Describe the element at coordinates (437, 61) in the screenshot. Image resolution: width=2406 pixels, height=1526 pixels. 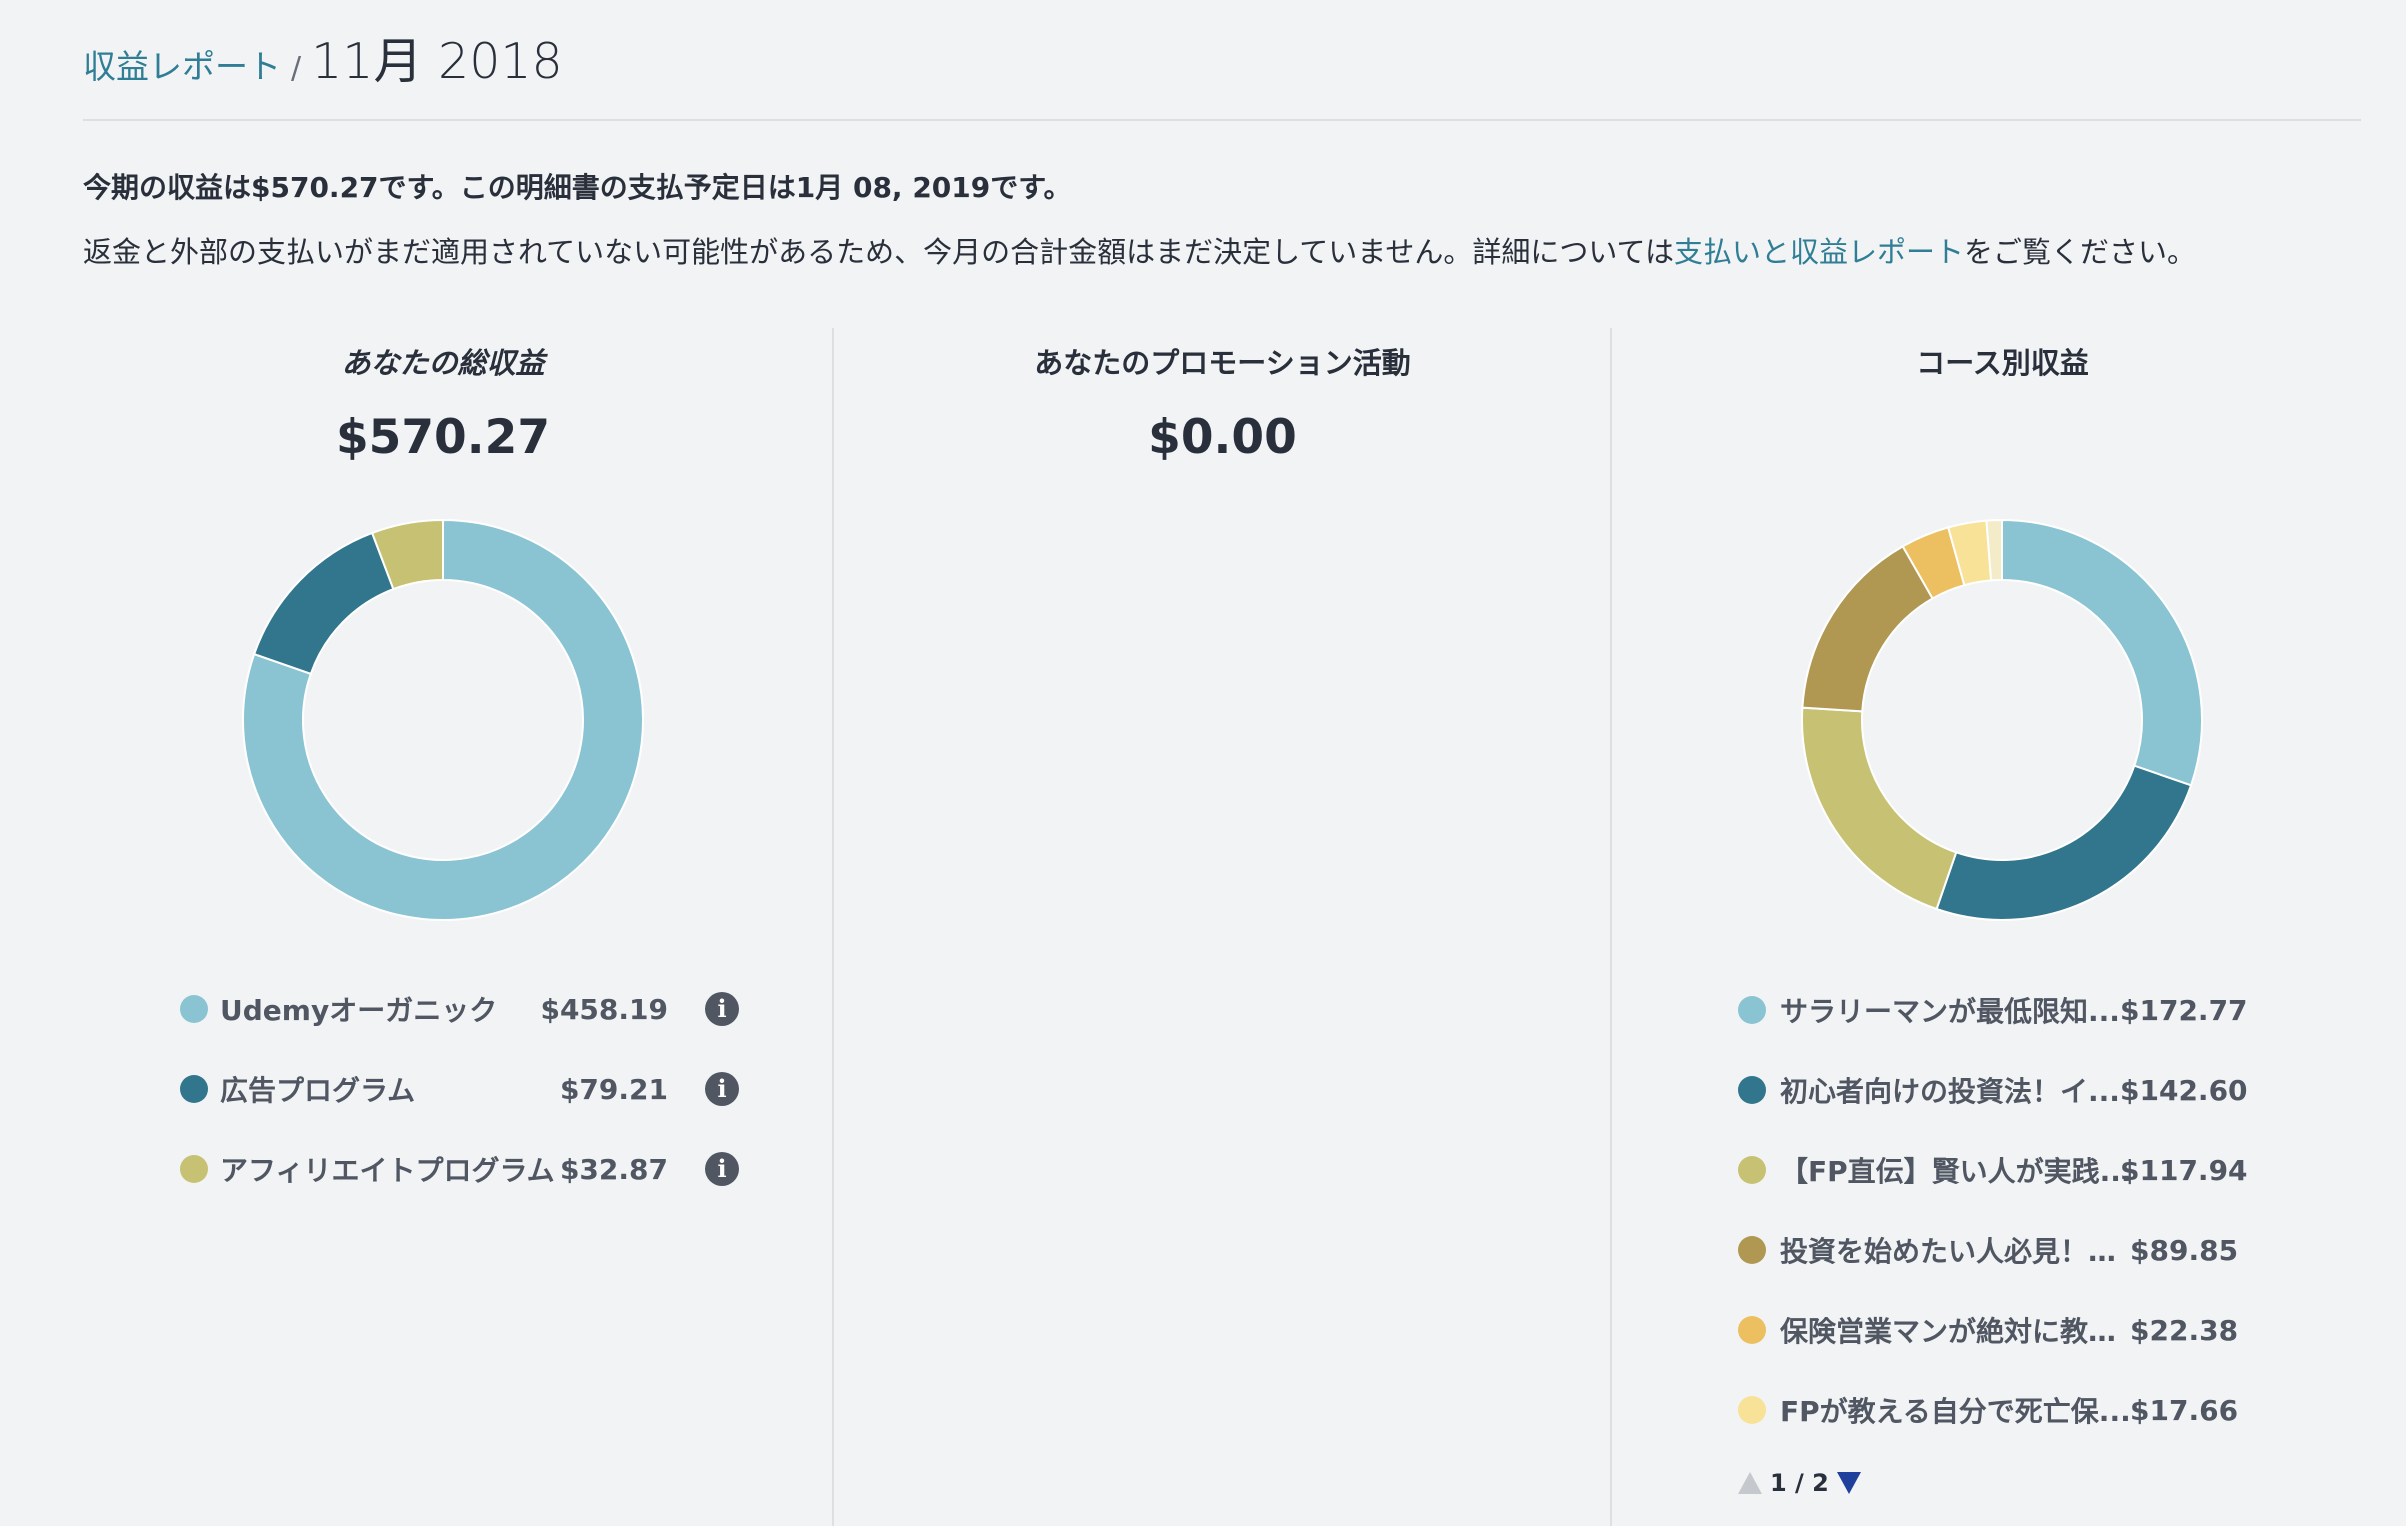
I see `page-title: 11月 2018` at that location.